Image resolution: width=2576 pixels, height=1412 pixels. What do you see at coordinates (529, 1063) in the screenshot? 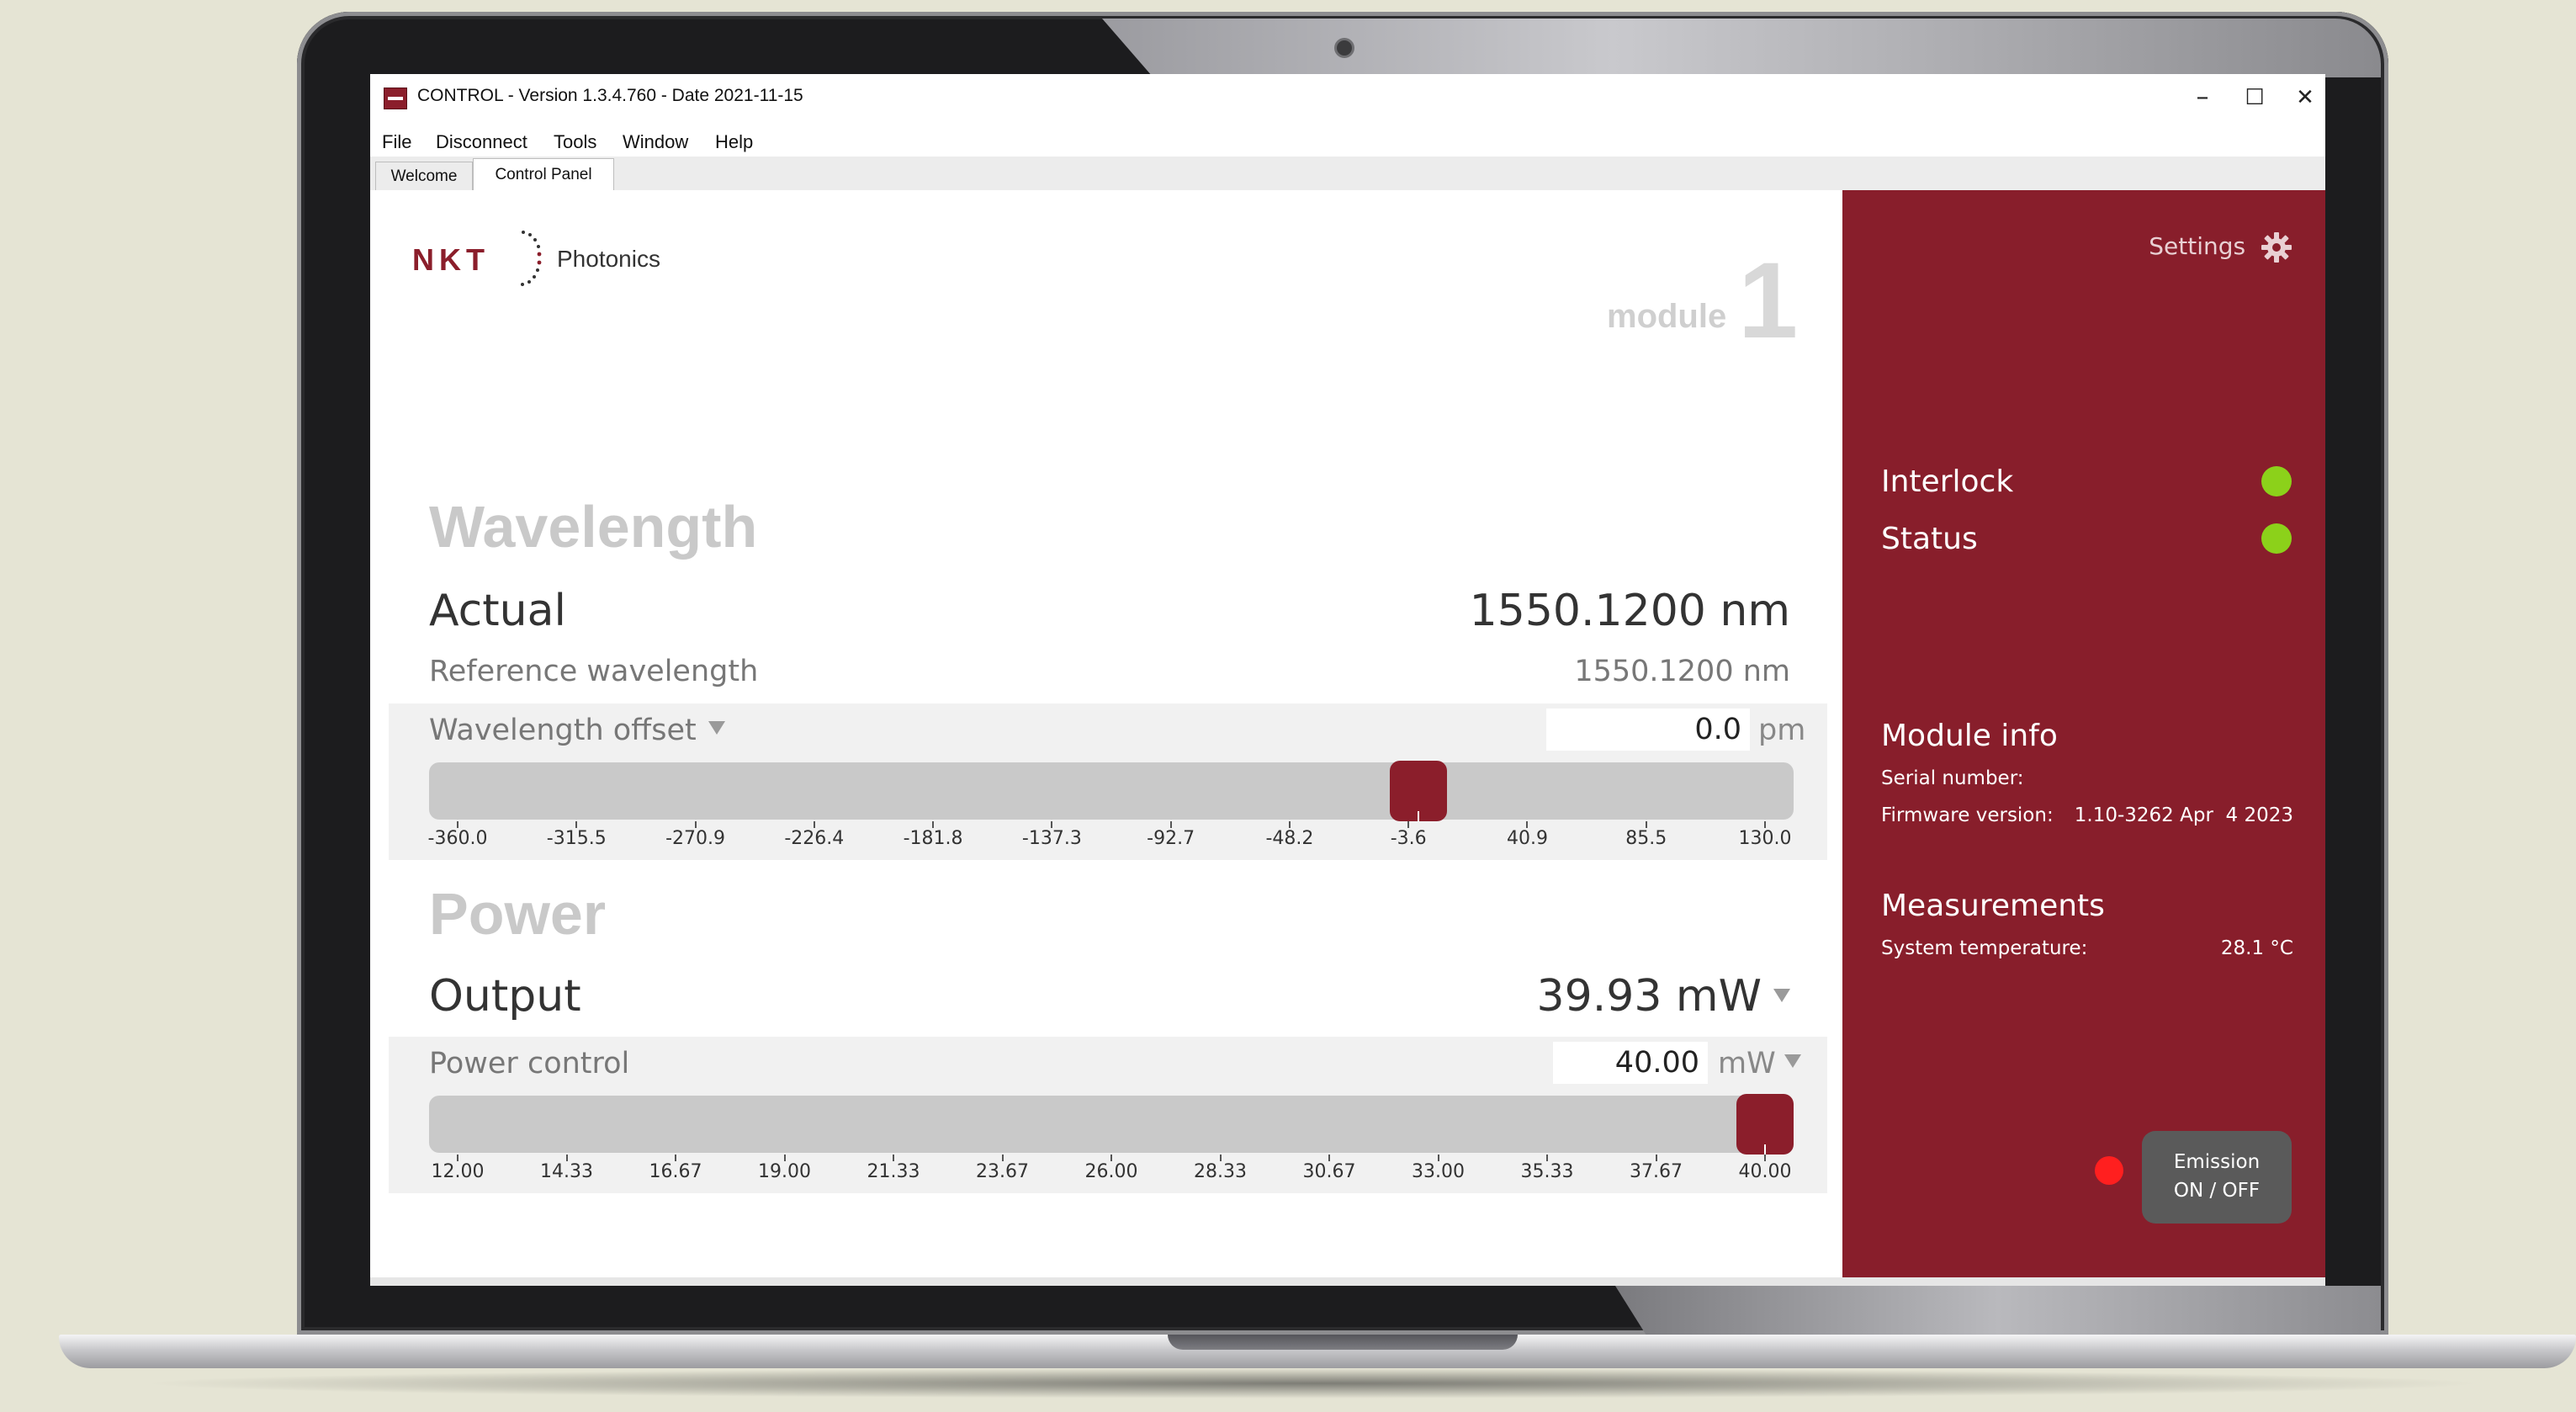
I see `power-control-label: Power control` at bounding box center [529, 1063].